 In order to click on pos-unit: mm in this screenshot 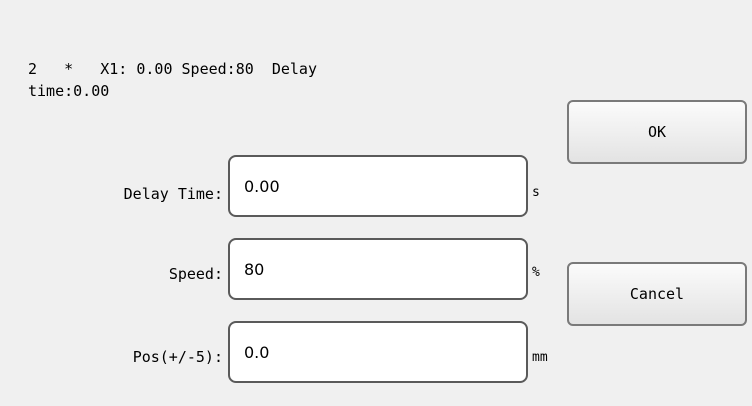, I will do `click(540, 357)`.